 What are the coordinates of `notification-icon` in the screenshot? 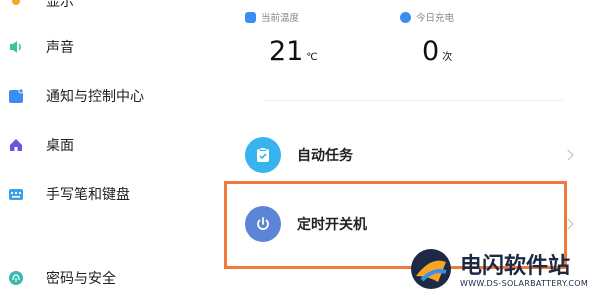 It's located at (16, 96).